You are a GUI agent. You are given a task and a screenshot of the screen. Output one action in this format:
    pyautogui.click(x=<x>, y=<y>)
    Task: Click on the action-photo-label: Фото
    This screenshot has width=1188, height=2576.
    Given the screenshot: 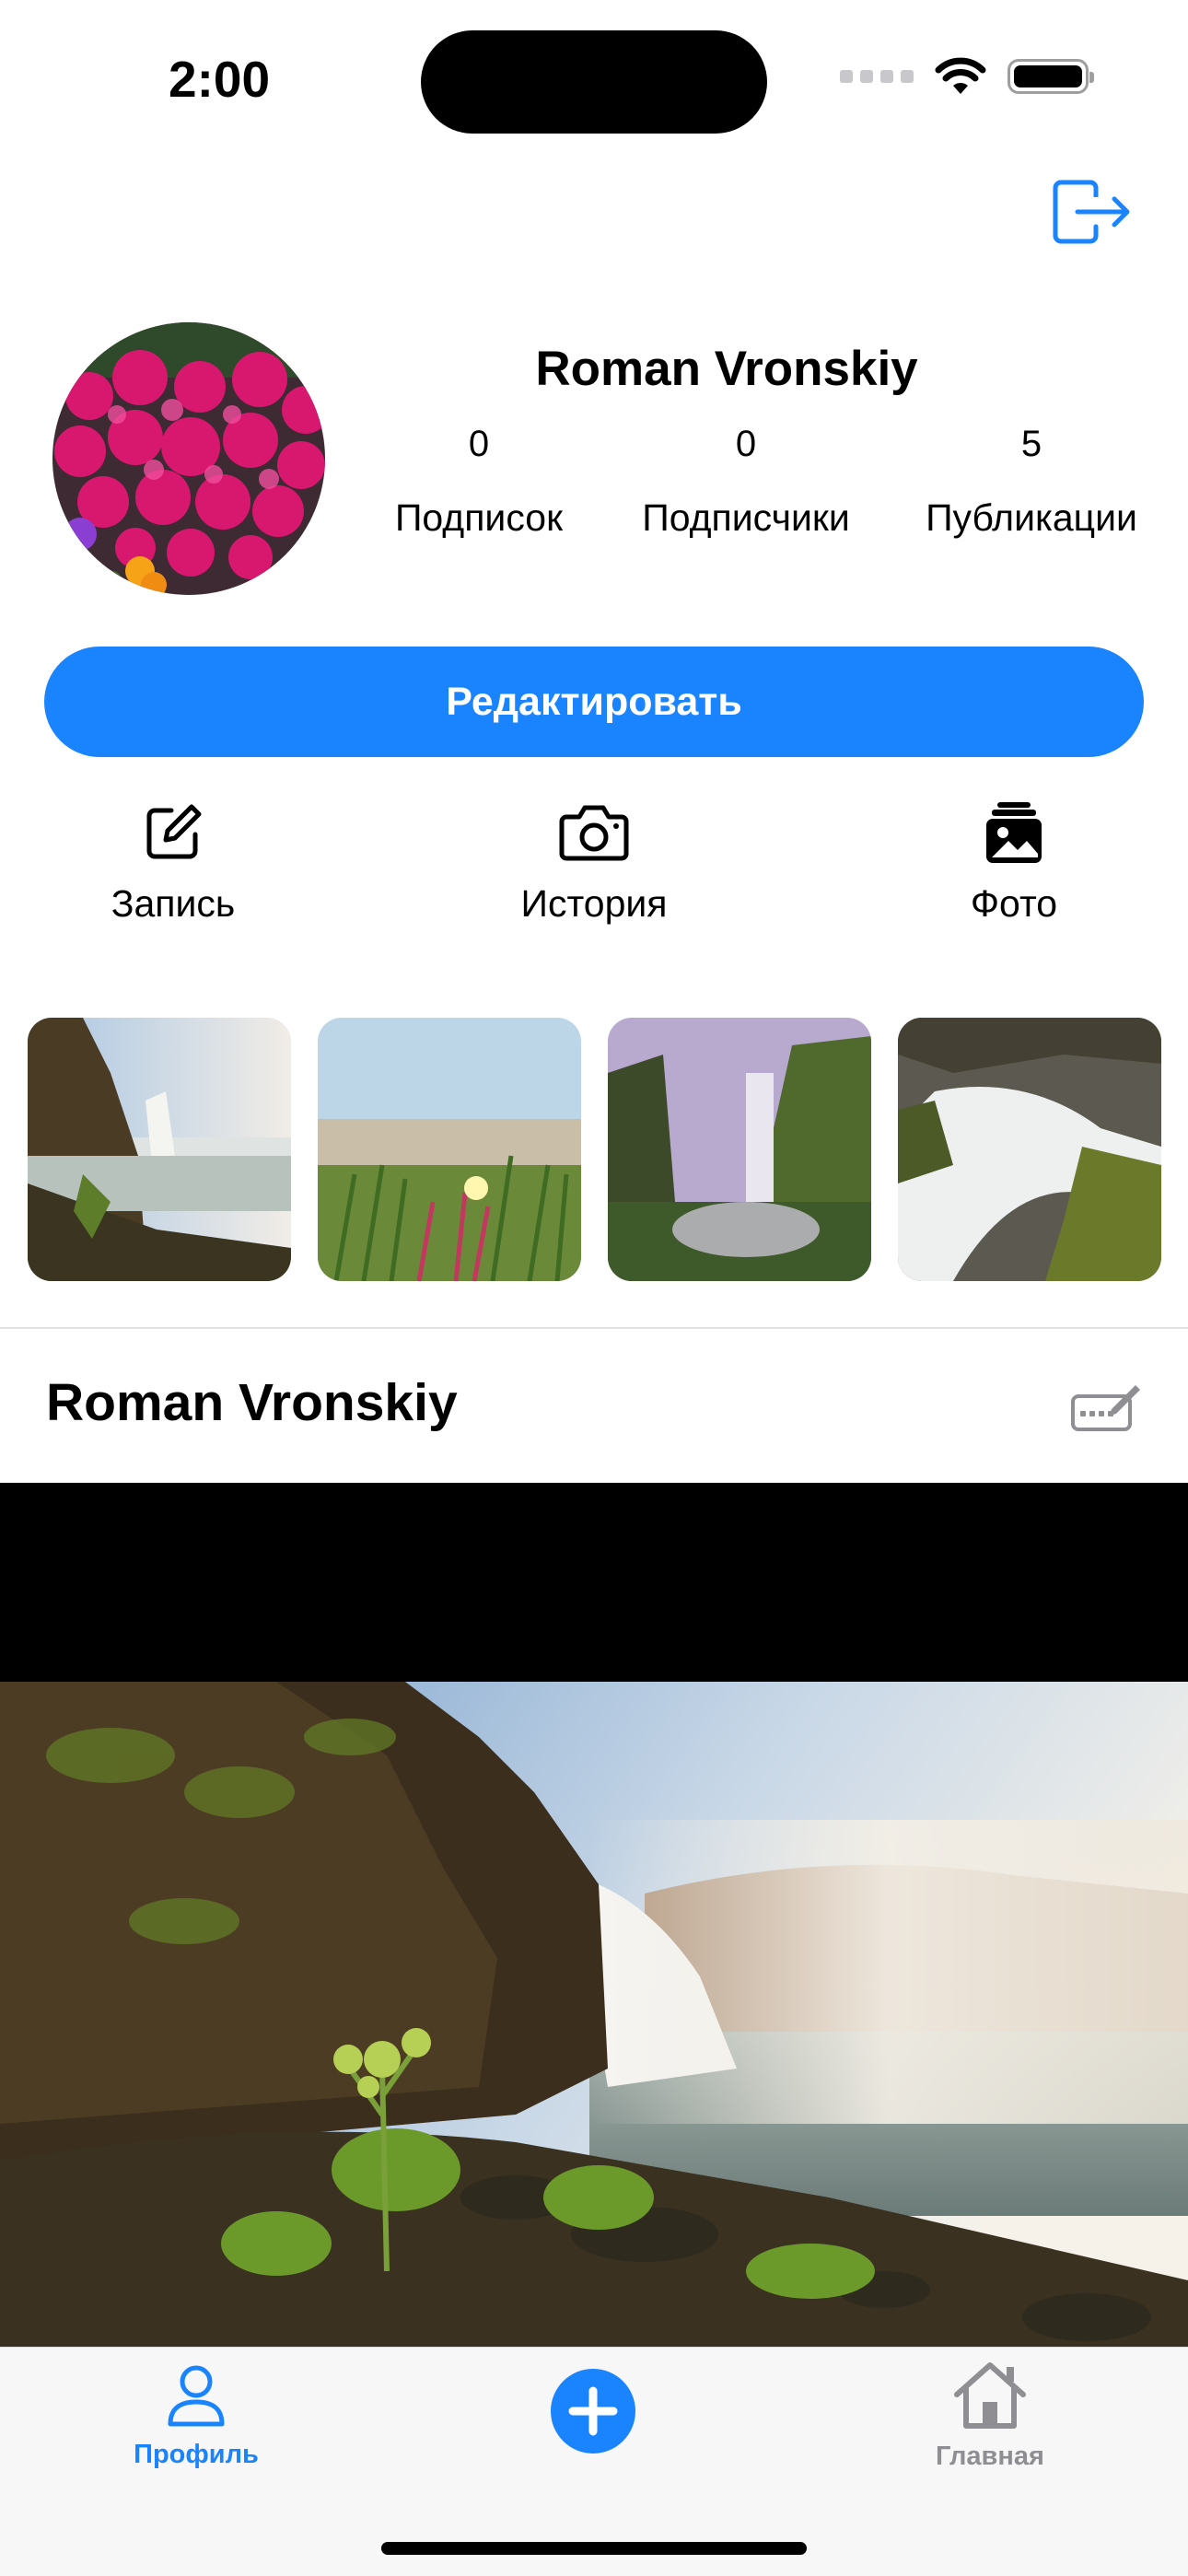 What is the action you would take?
    pyautogui.click(x=1014, y=903)
    